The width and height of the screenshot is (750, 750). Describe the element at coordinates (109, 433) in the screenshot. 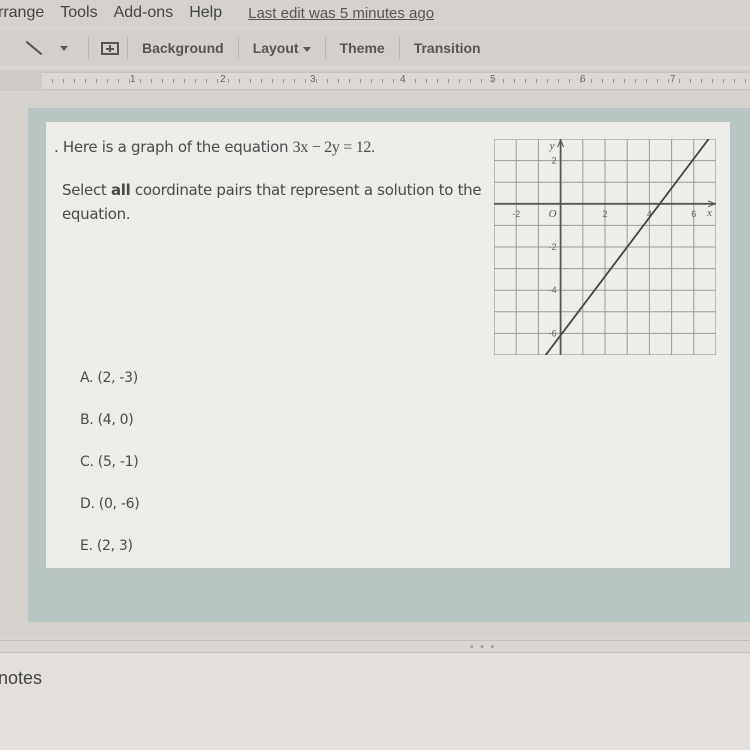

I see `option-b: B. (4, 0)` at that location.